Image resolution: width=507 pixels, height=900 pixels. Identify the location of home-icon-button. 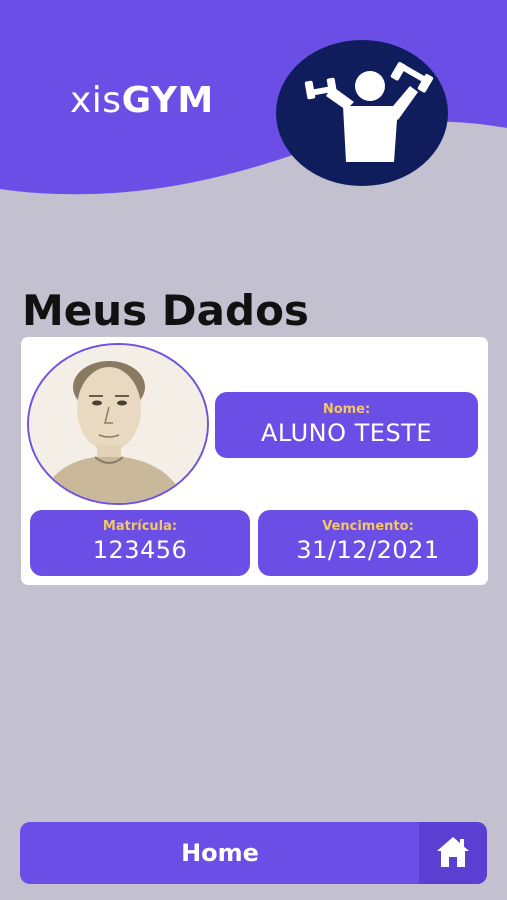
(453, 853).